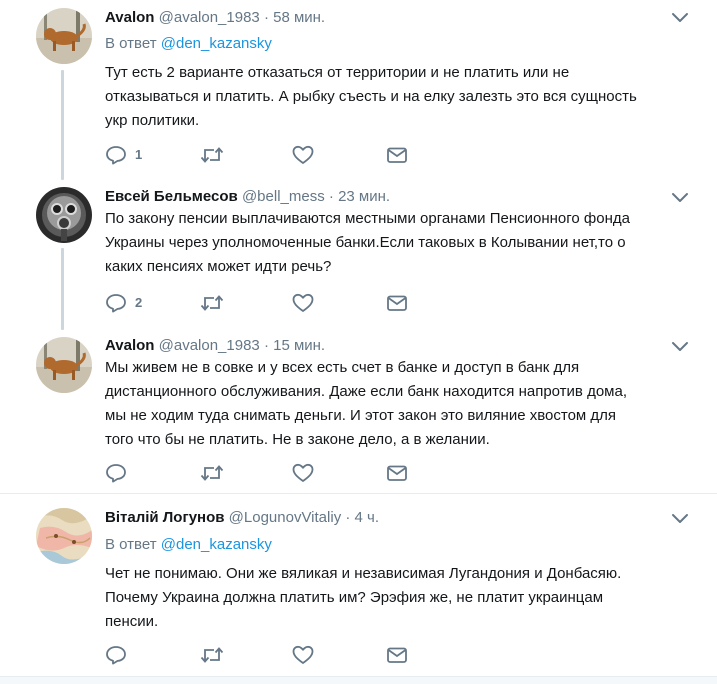 This screenshot has width=717, height=684. I want to click on tweet-text-line: укр политики., so click(152, 120).